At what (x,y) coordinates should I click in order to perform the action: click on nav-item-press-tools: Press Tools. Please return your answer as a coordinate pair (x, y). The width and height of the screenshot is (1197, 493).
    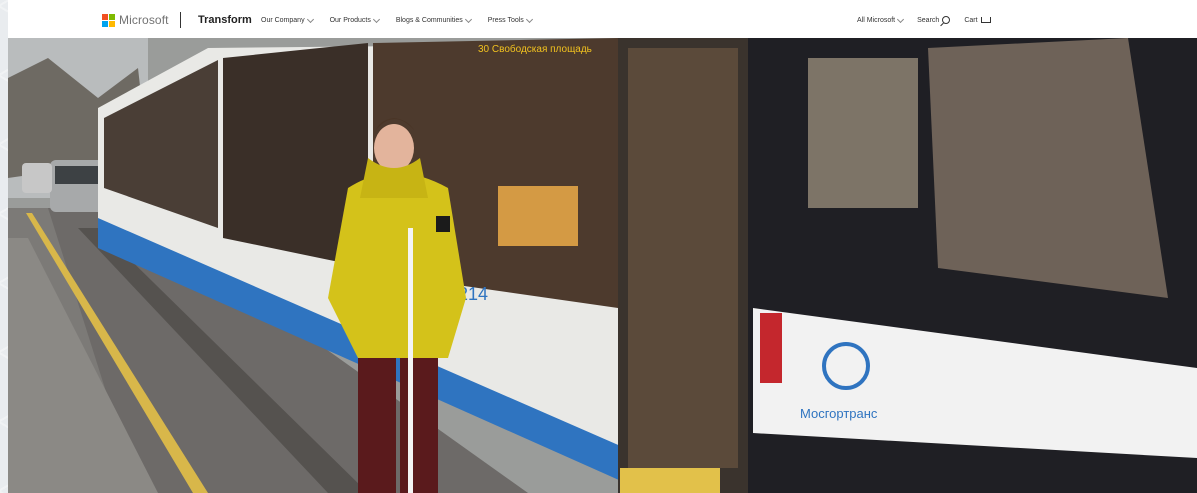
    Looking at the image, I should click on (510, 19).